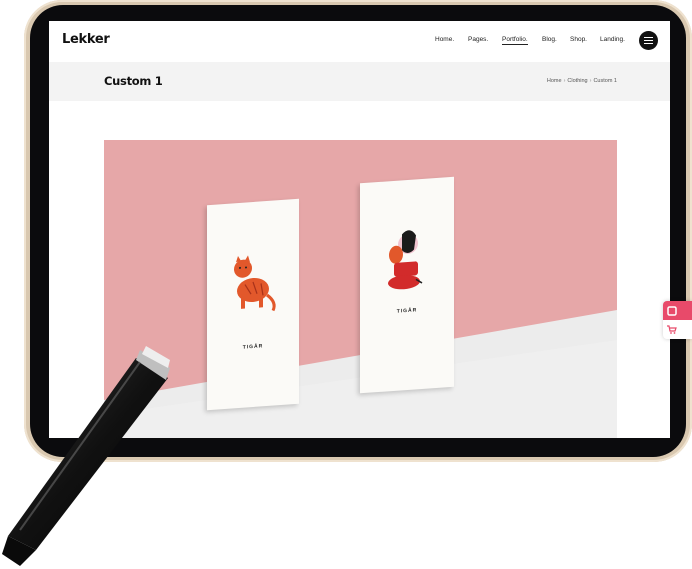 This screenshot has height=569, width=692. What do you see at coordinates (359, 81) in the screenshot?
I see `page-title-bar: Custom 1 Home › Clothing › Custom 1` at bounding box center [359, 81].